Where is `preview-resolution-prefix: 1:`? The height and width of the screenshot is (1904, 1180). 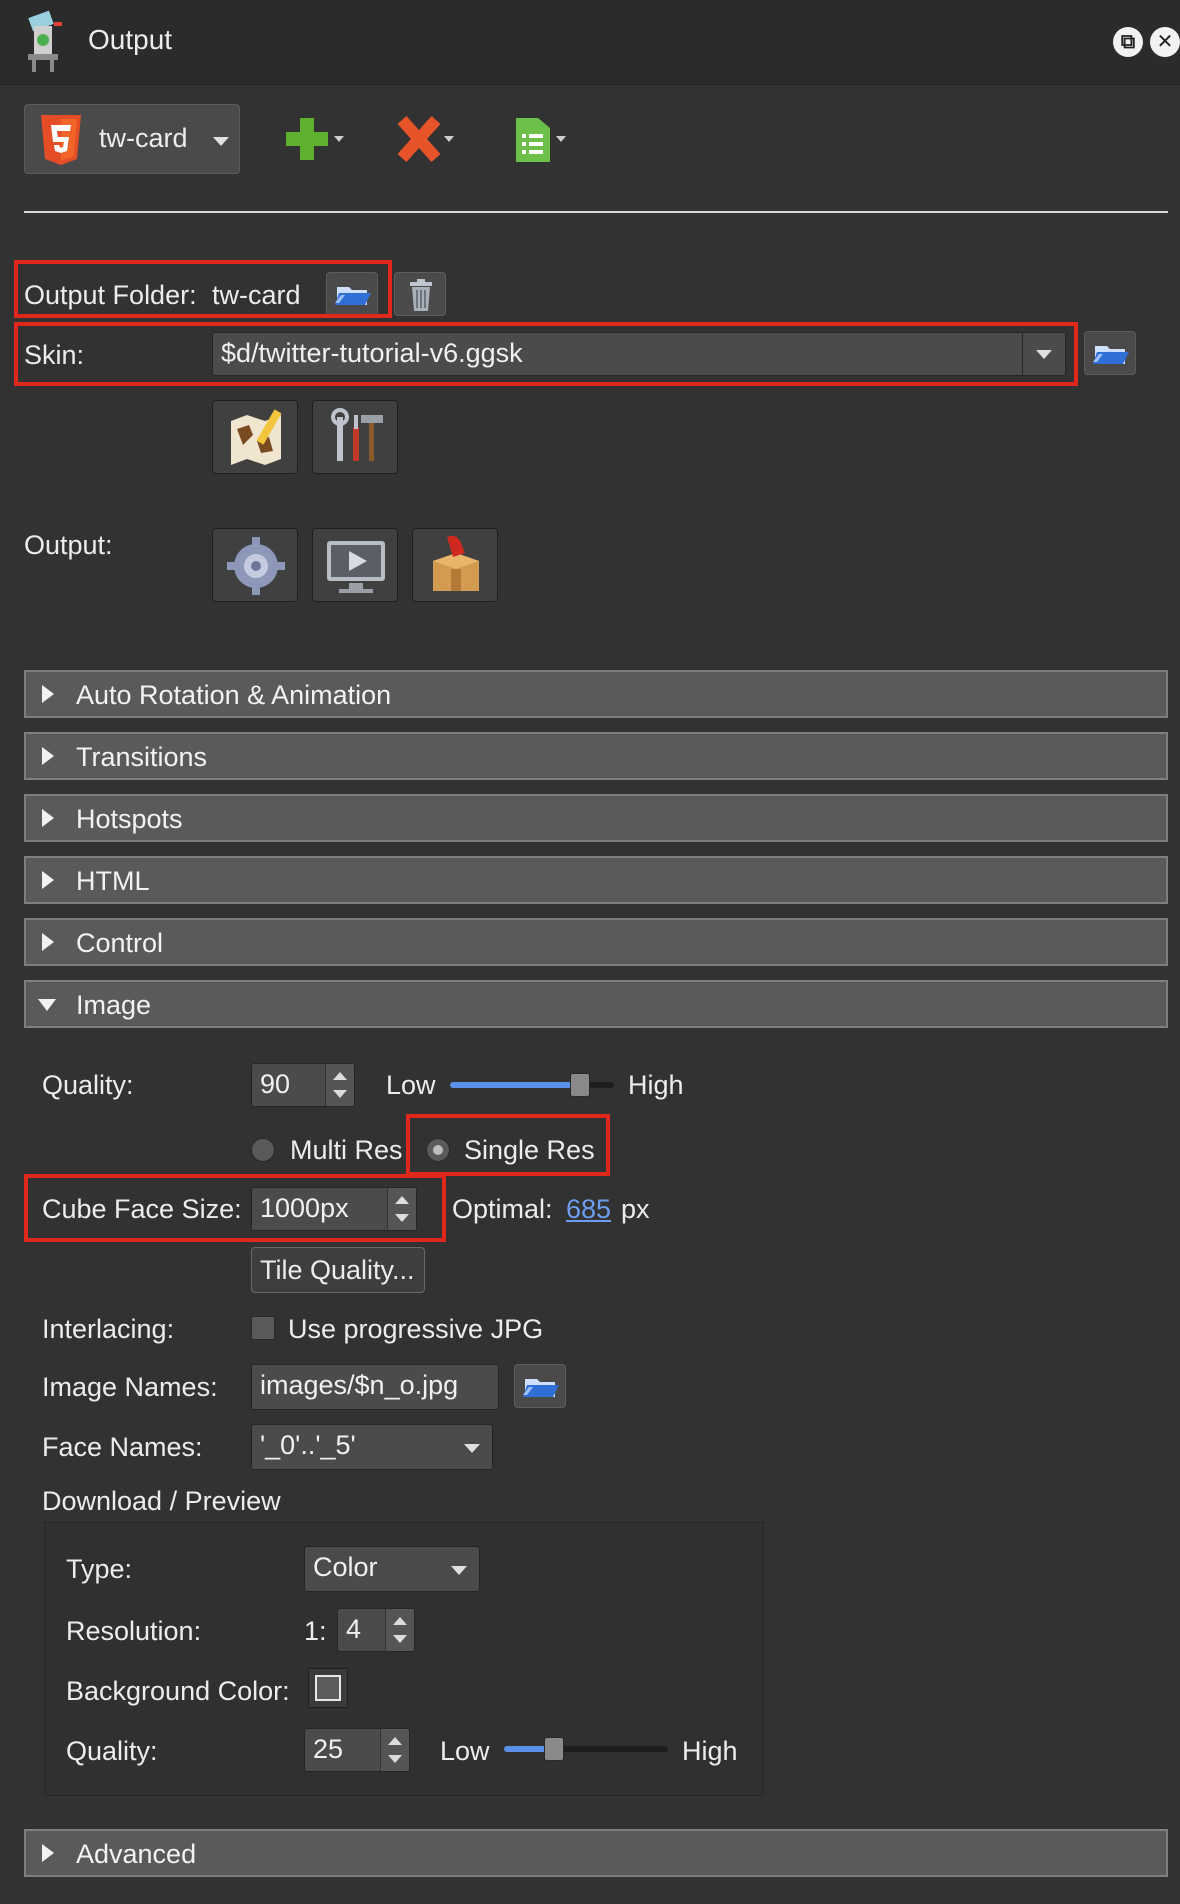 preview-resolution-prefix: 1: is located at coordinates (315, 1631).